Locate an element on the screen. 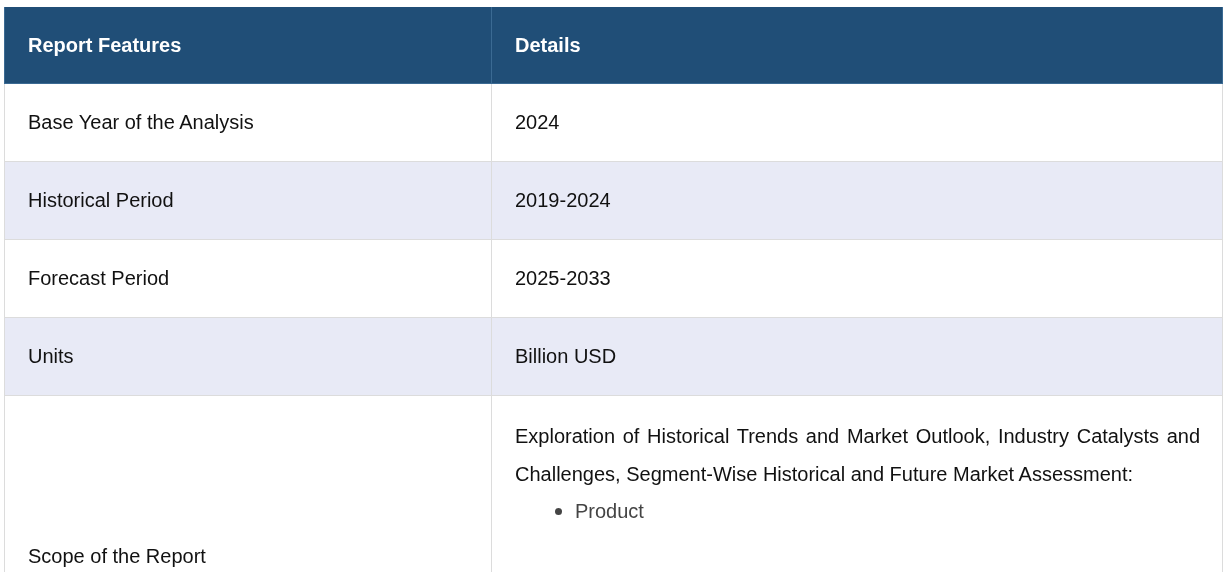  table-cell: Scope of the Report is located at coordinates (247, 484).